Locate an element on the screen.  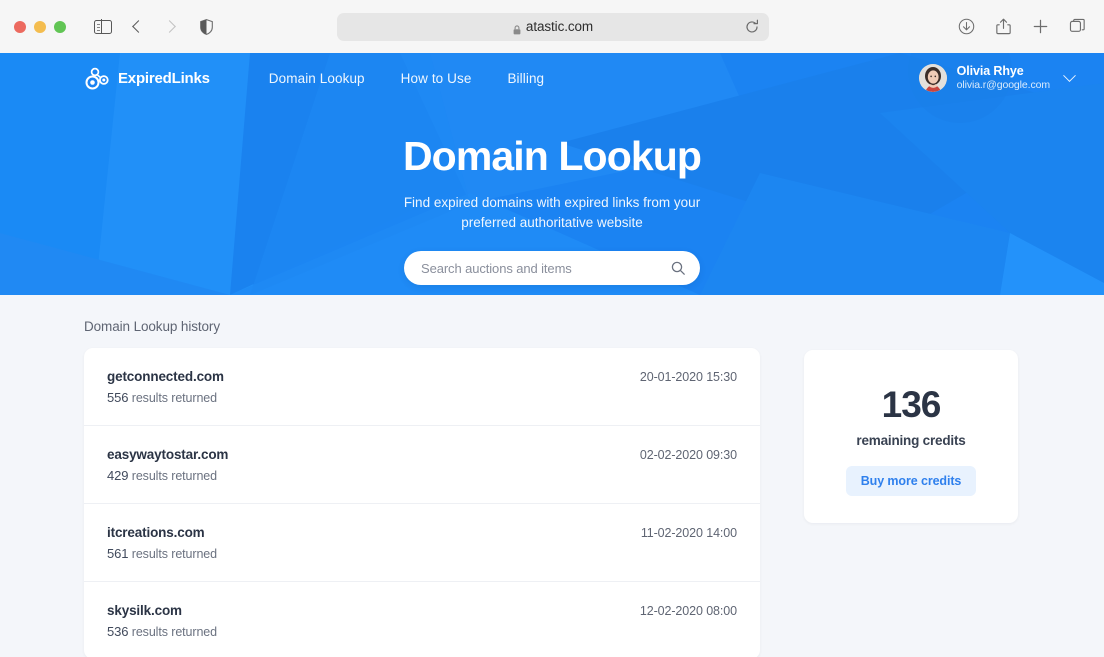
address-bar: atastic.com is located at coordinates (553, 26).